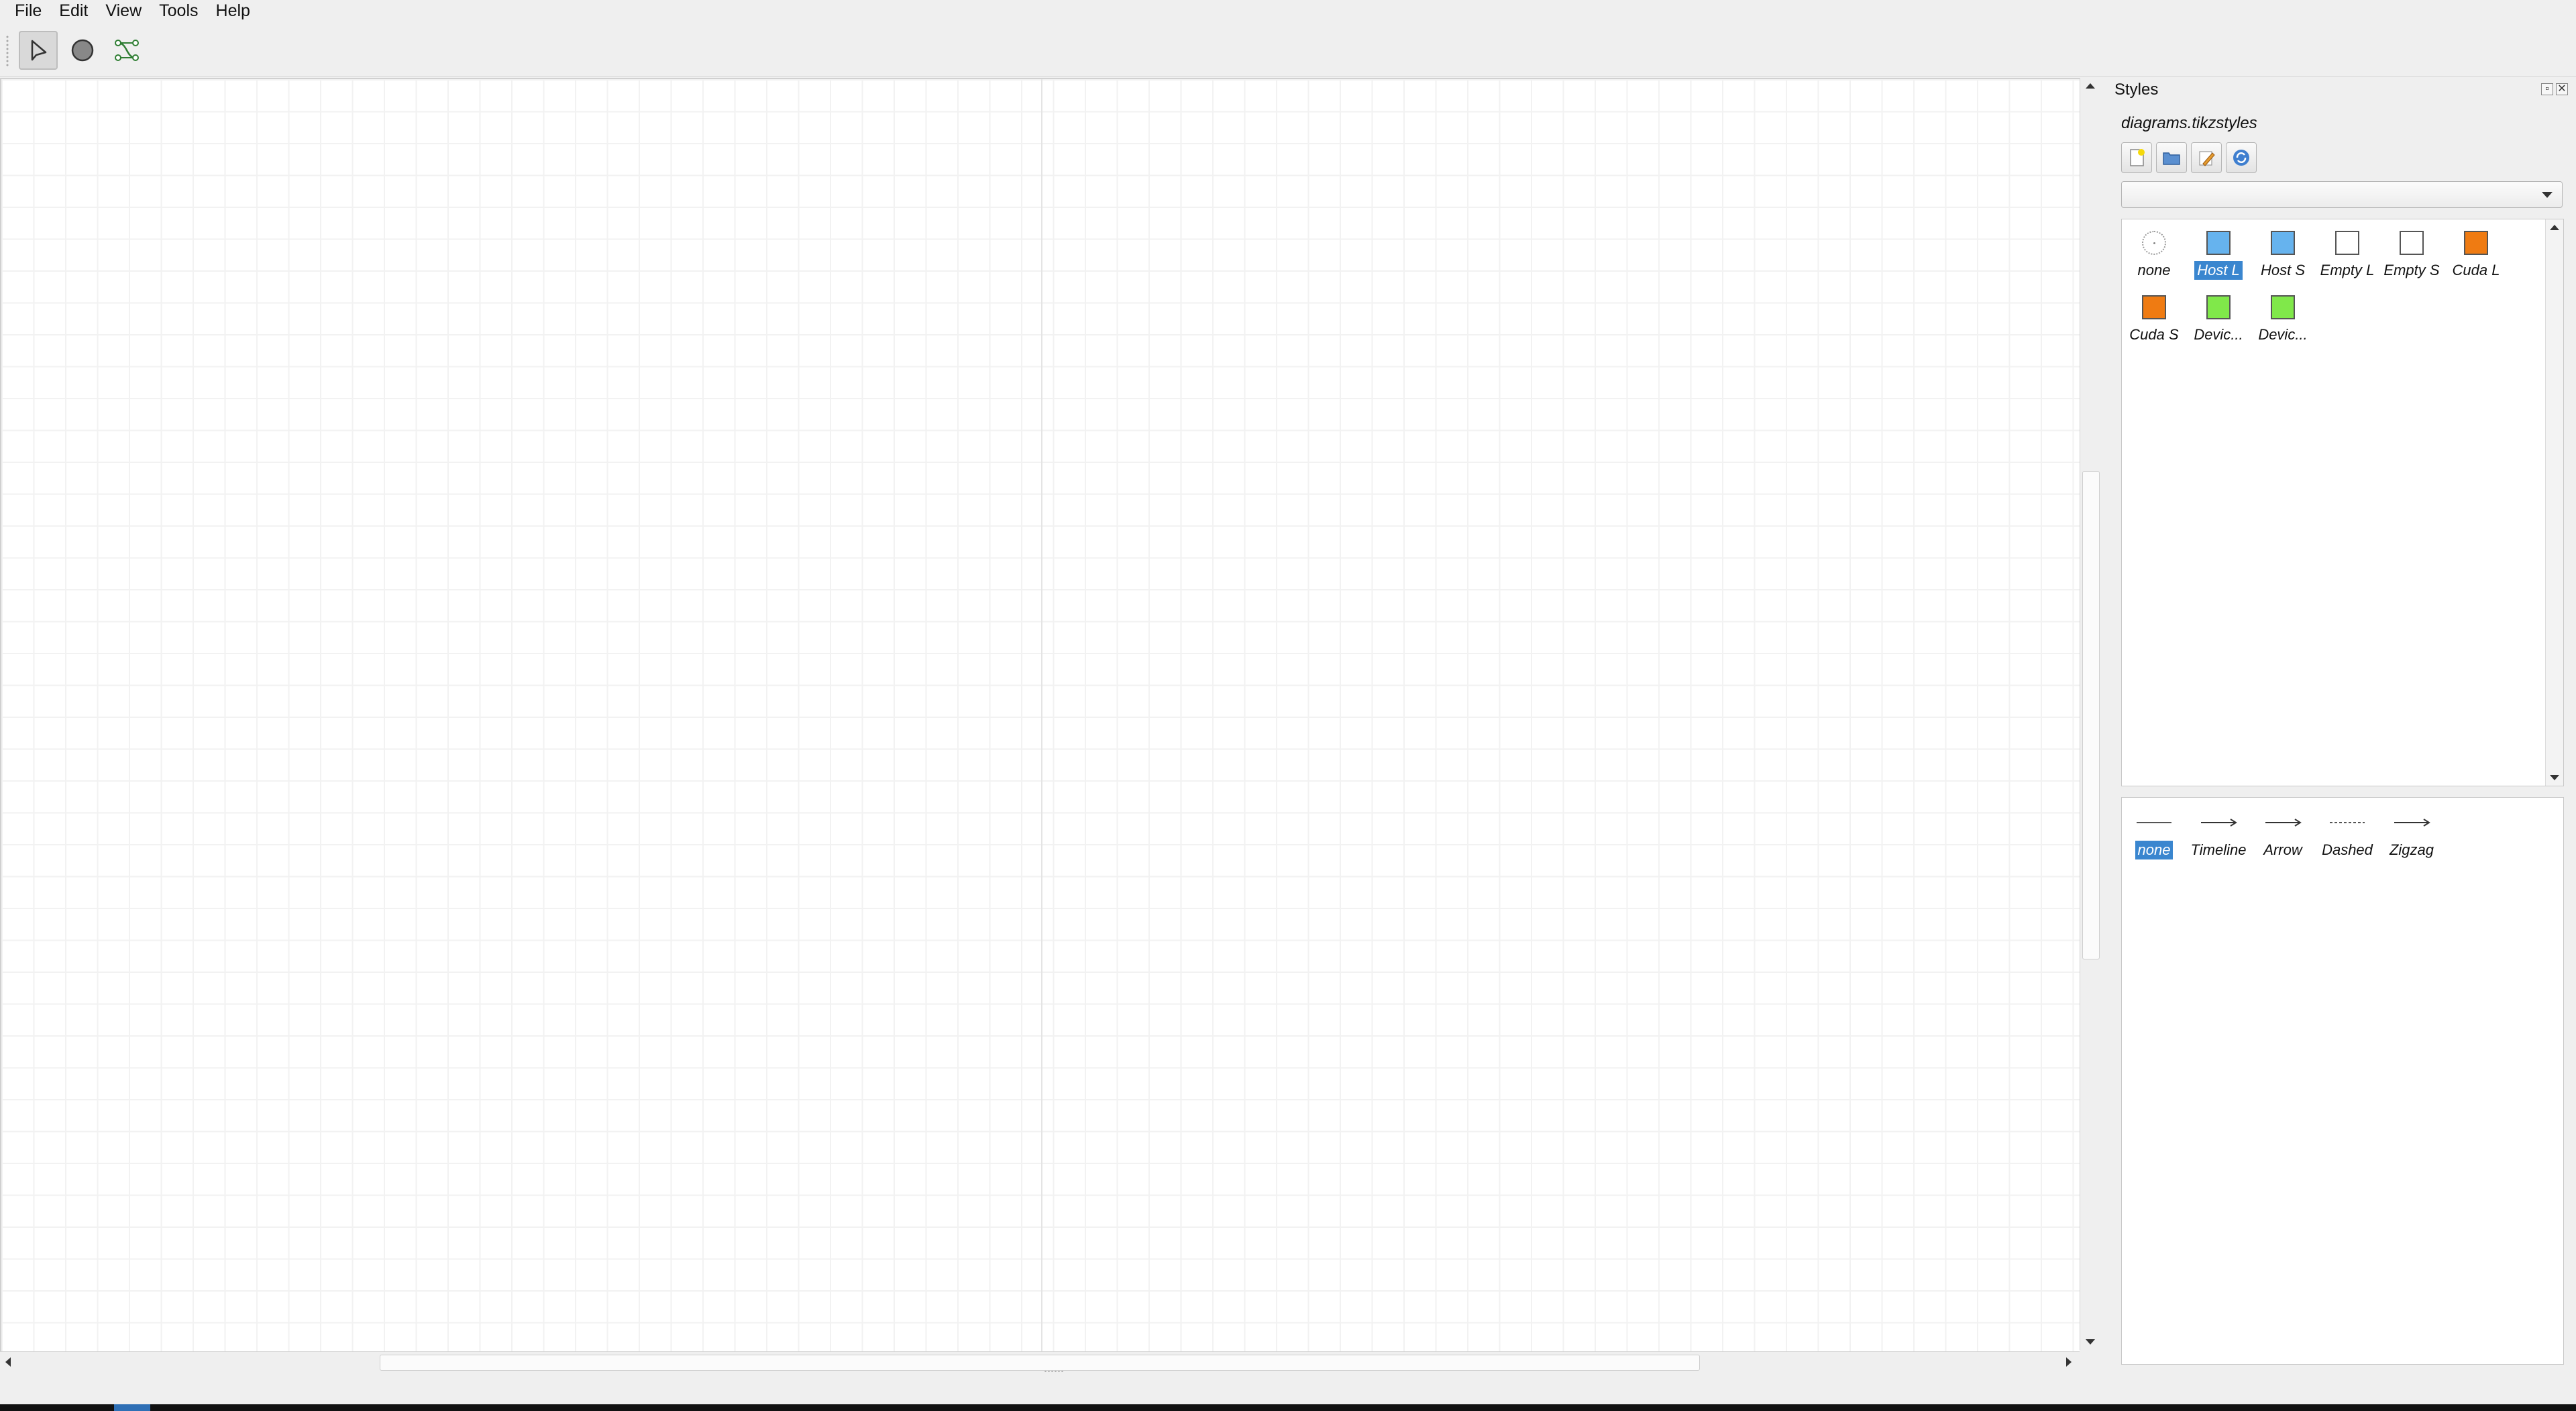  I want to click on node-style-item: Empty S, so click(2411, 253).